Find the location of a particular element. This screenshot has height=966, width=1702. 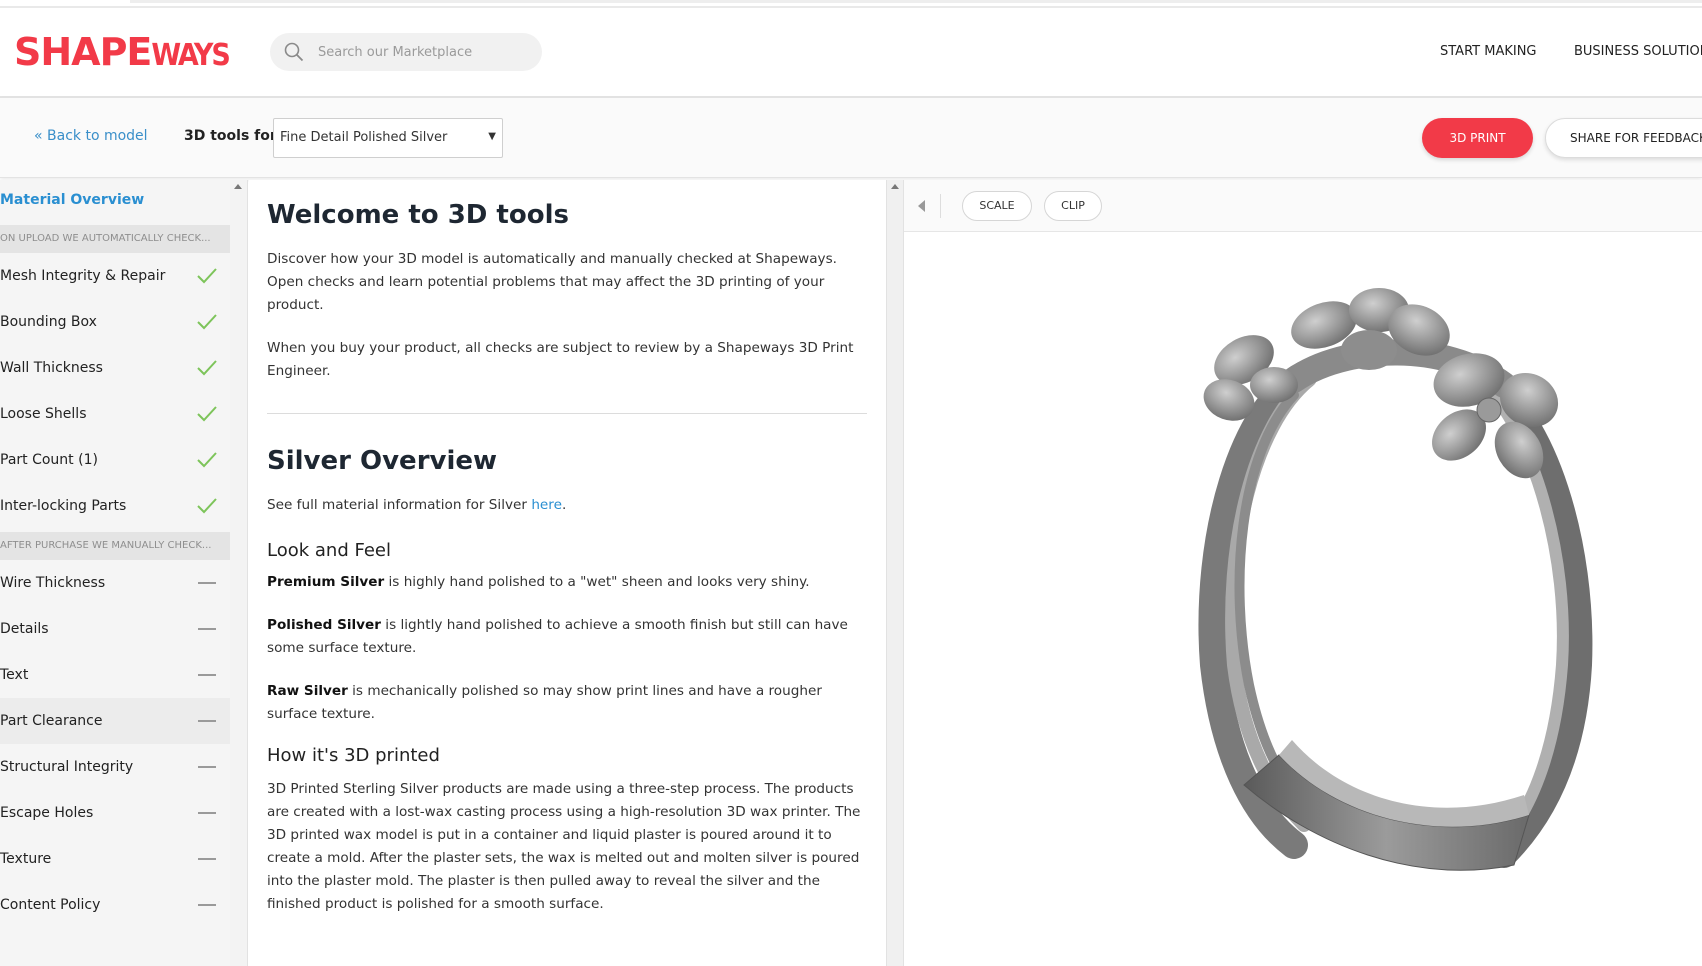

sidebar-item-label: Loose Shells is located at coordinates (43, 414).